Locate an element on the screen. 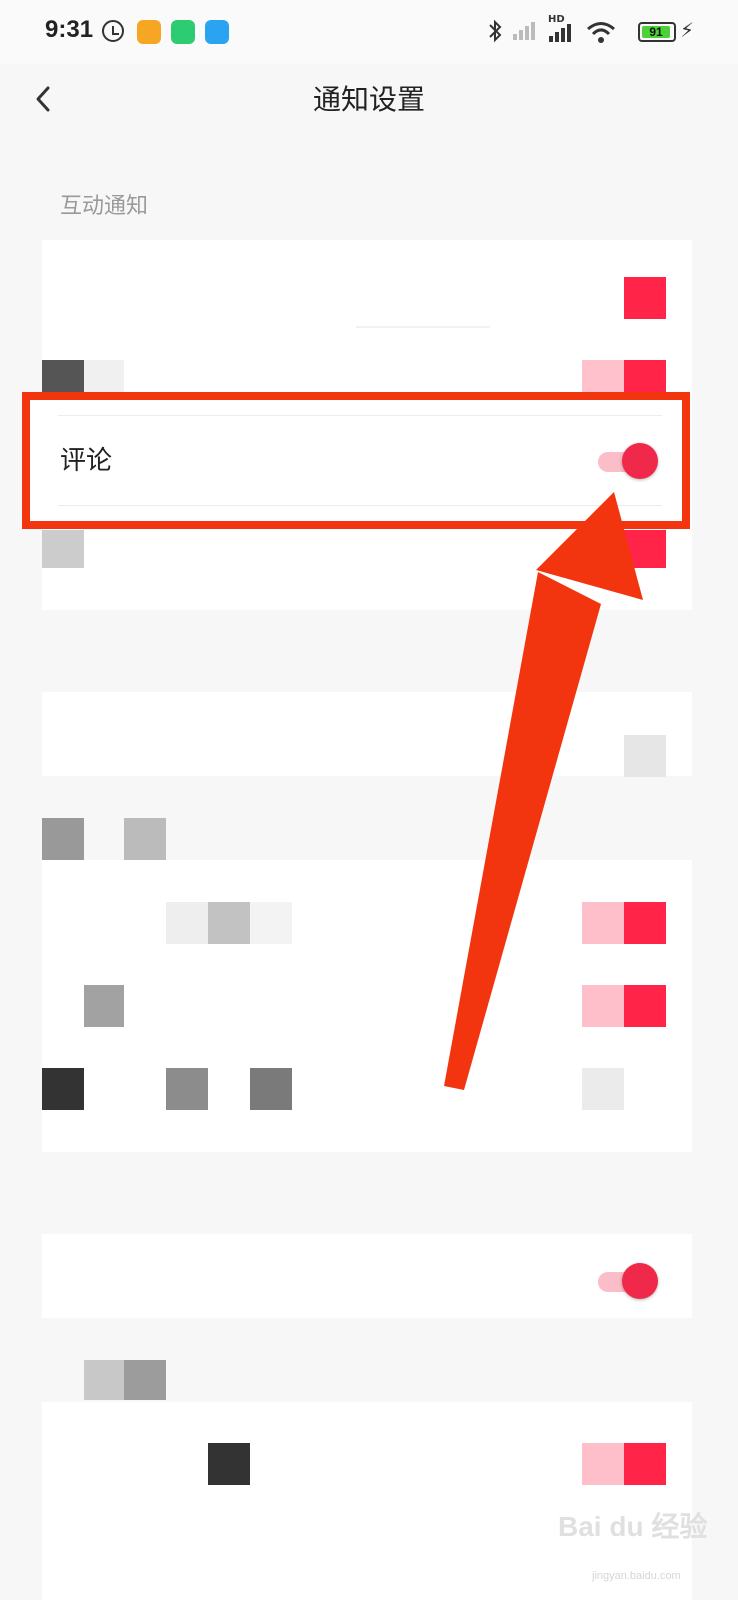 The width and height of the screenshot is (738, 1600). app-header: 通知设置 is located at coordinates (369, 99).